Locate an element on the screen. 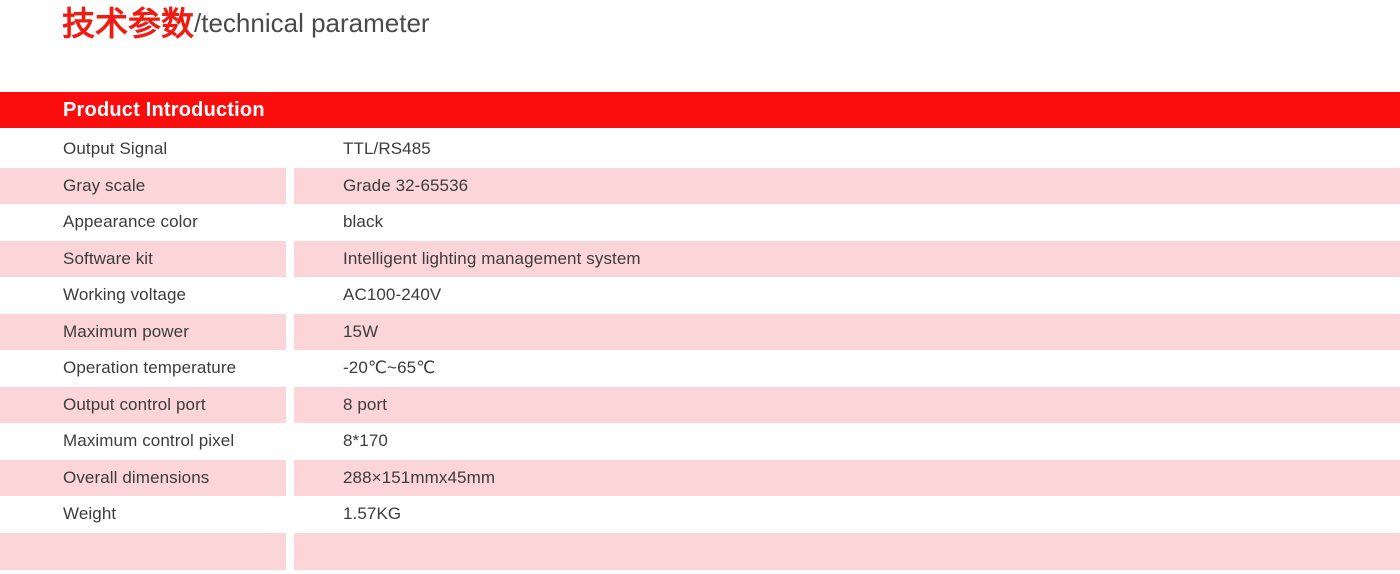 This screenshot has height=574, width=1400. page-title: 技术参数/technical parameter is located at coordinates (246, 23).